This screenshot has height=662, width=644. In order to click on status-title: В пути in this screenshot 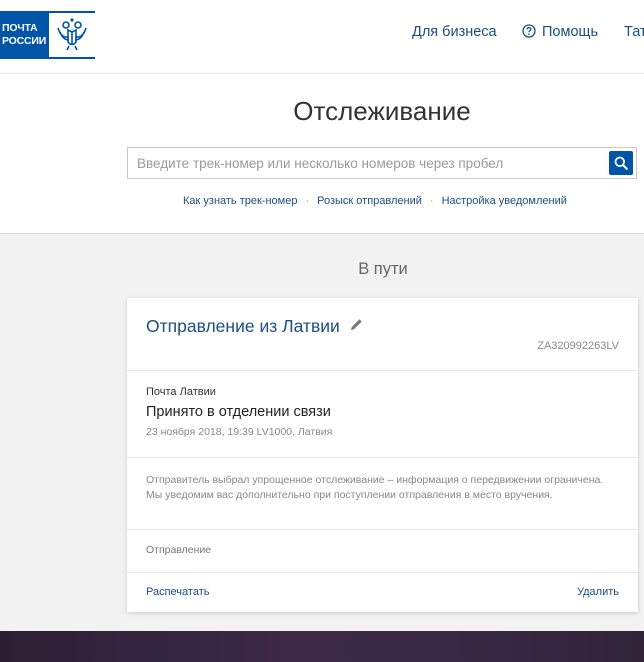, I will do `click(383, 269)`.